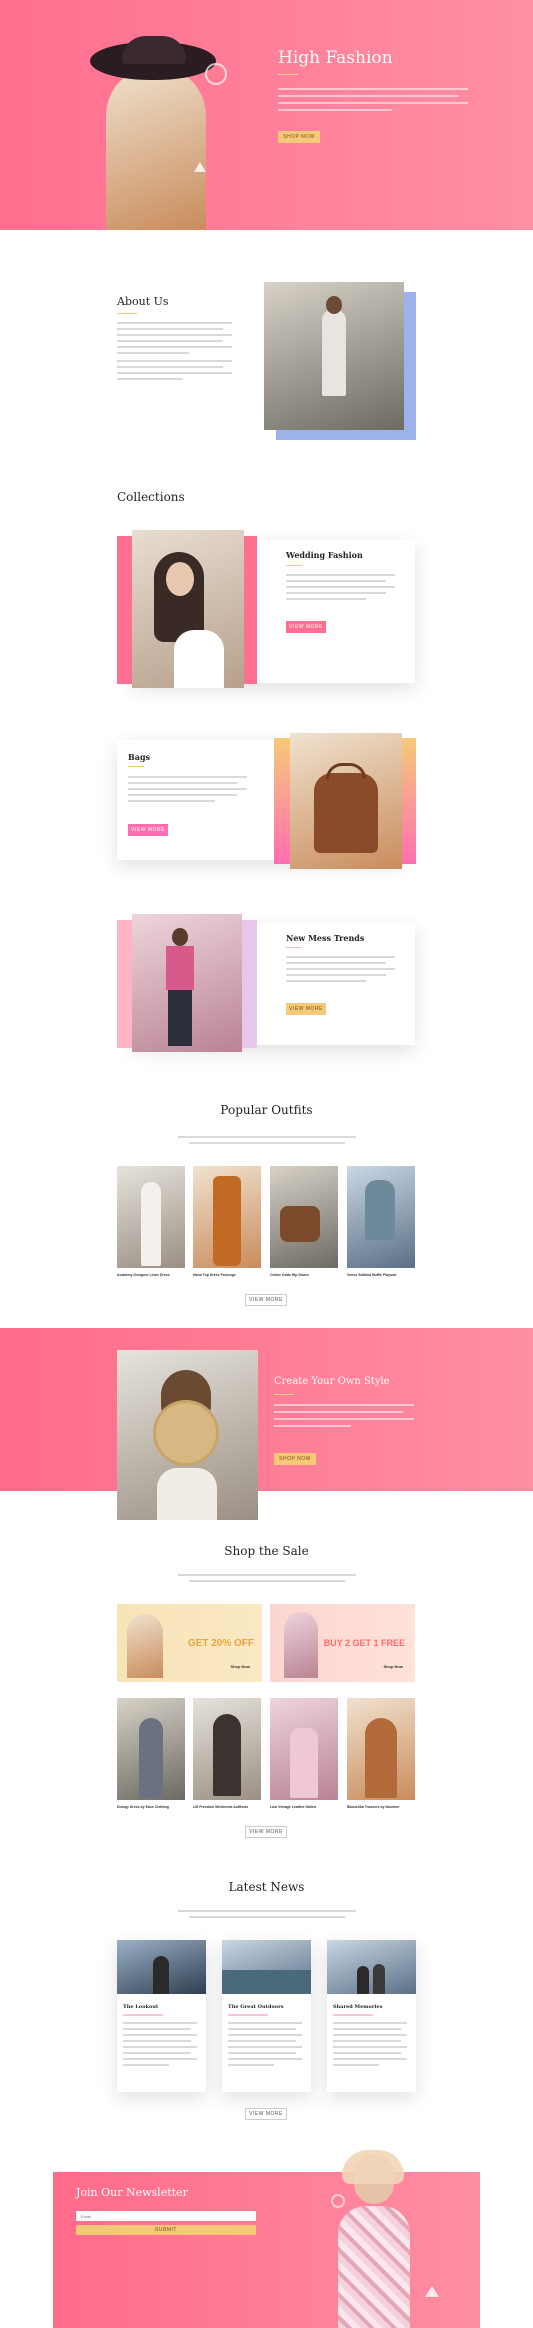 This screenshot has height=2328, width=533. Describe the element at coordinates (256, 2007) in the screenshot. I see `news-post-title: The Great Outdoors` at that location.